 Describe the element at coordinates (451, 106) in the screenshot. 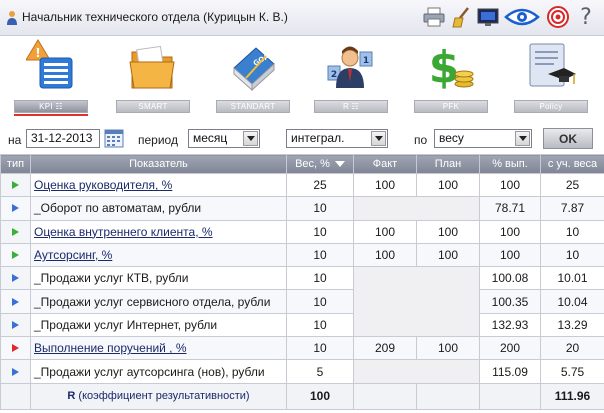

I see `nav-item-pfk-label: PFK` at that location.